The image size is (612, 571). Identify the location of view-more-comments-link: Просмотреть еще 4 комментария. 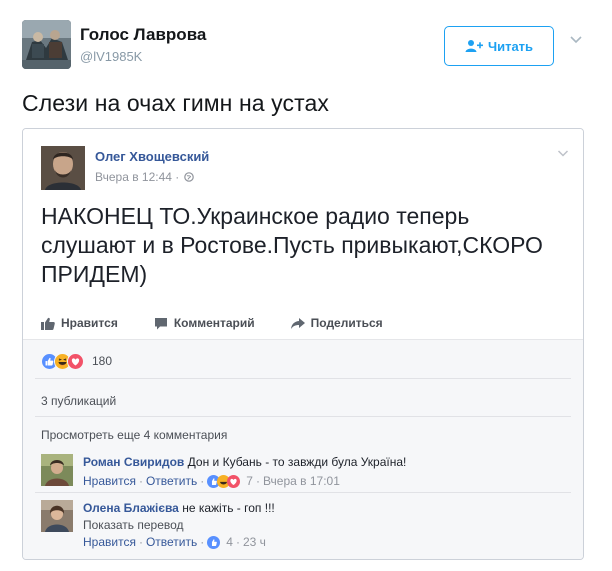
(134, 435).